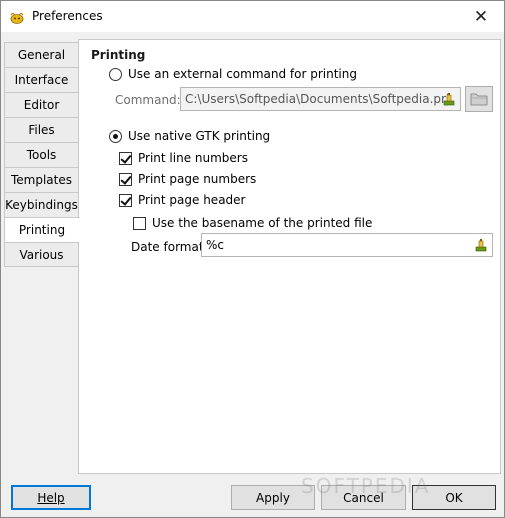 The width and height of the screenshot is (505, 518). I want to click on apply-button-label: Apply, so click(273, 497).